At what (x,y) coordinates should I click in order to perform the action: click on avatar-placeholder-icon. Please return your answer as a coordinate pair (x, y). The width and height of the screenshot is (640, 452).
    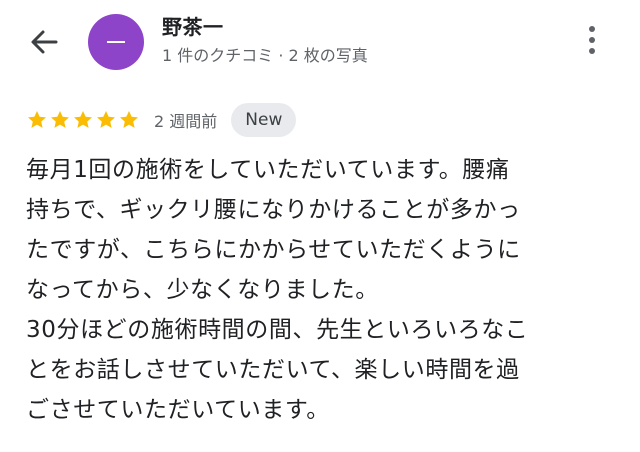
    Looking at the image, I should click on (116, 42).